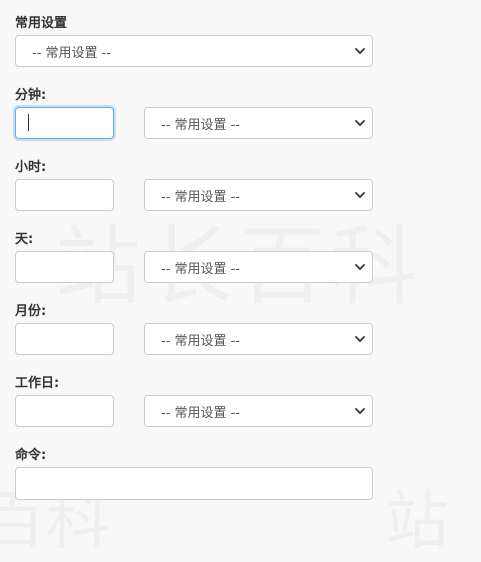 This screenshot has width=481, height=562. Describe the element at coordinates (64, 339) in the screenshot. I see `month-input` at that location.